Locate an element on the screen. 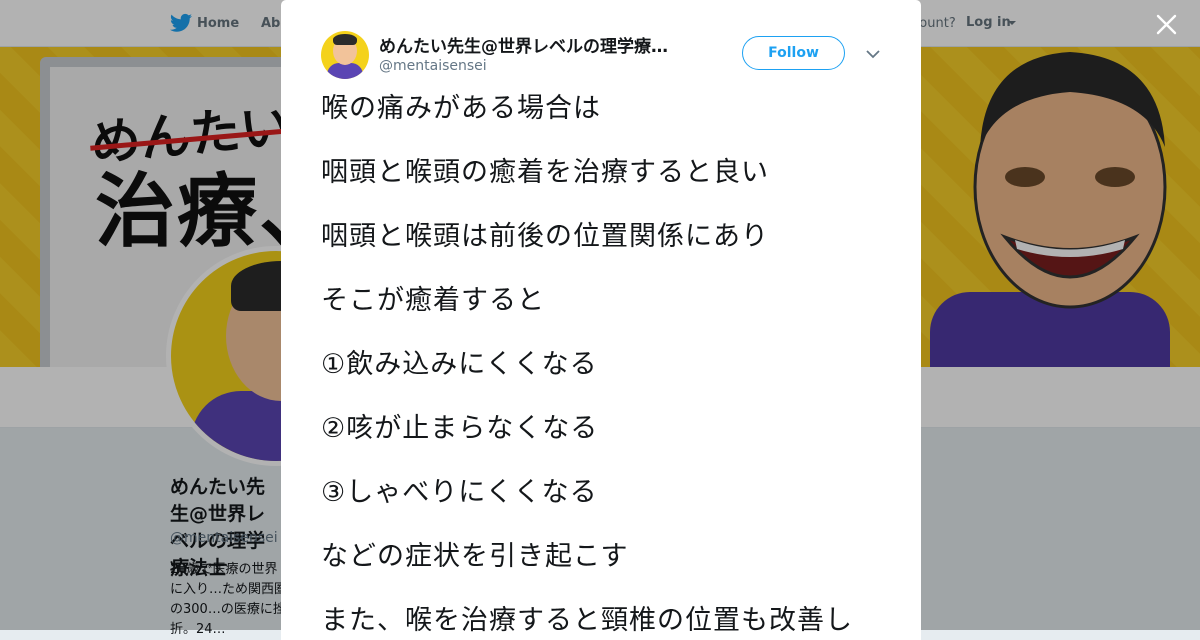  tweet-line: ②咳が止まらなくなる is located at coordinates (460, 428).